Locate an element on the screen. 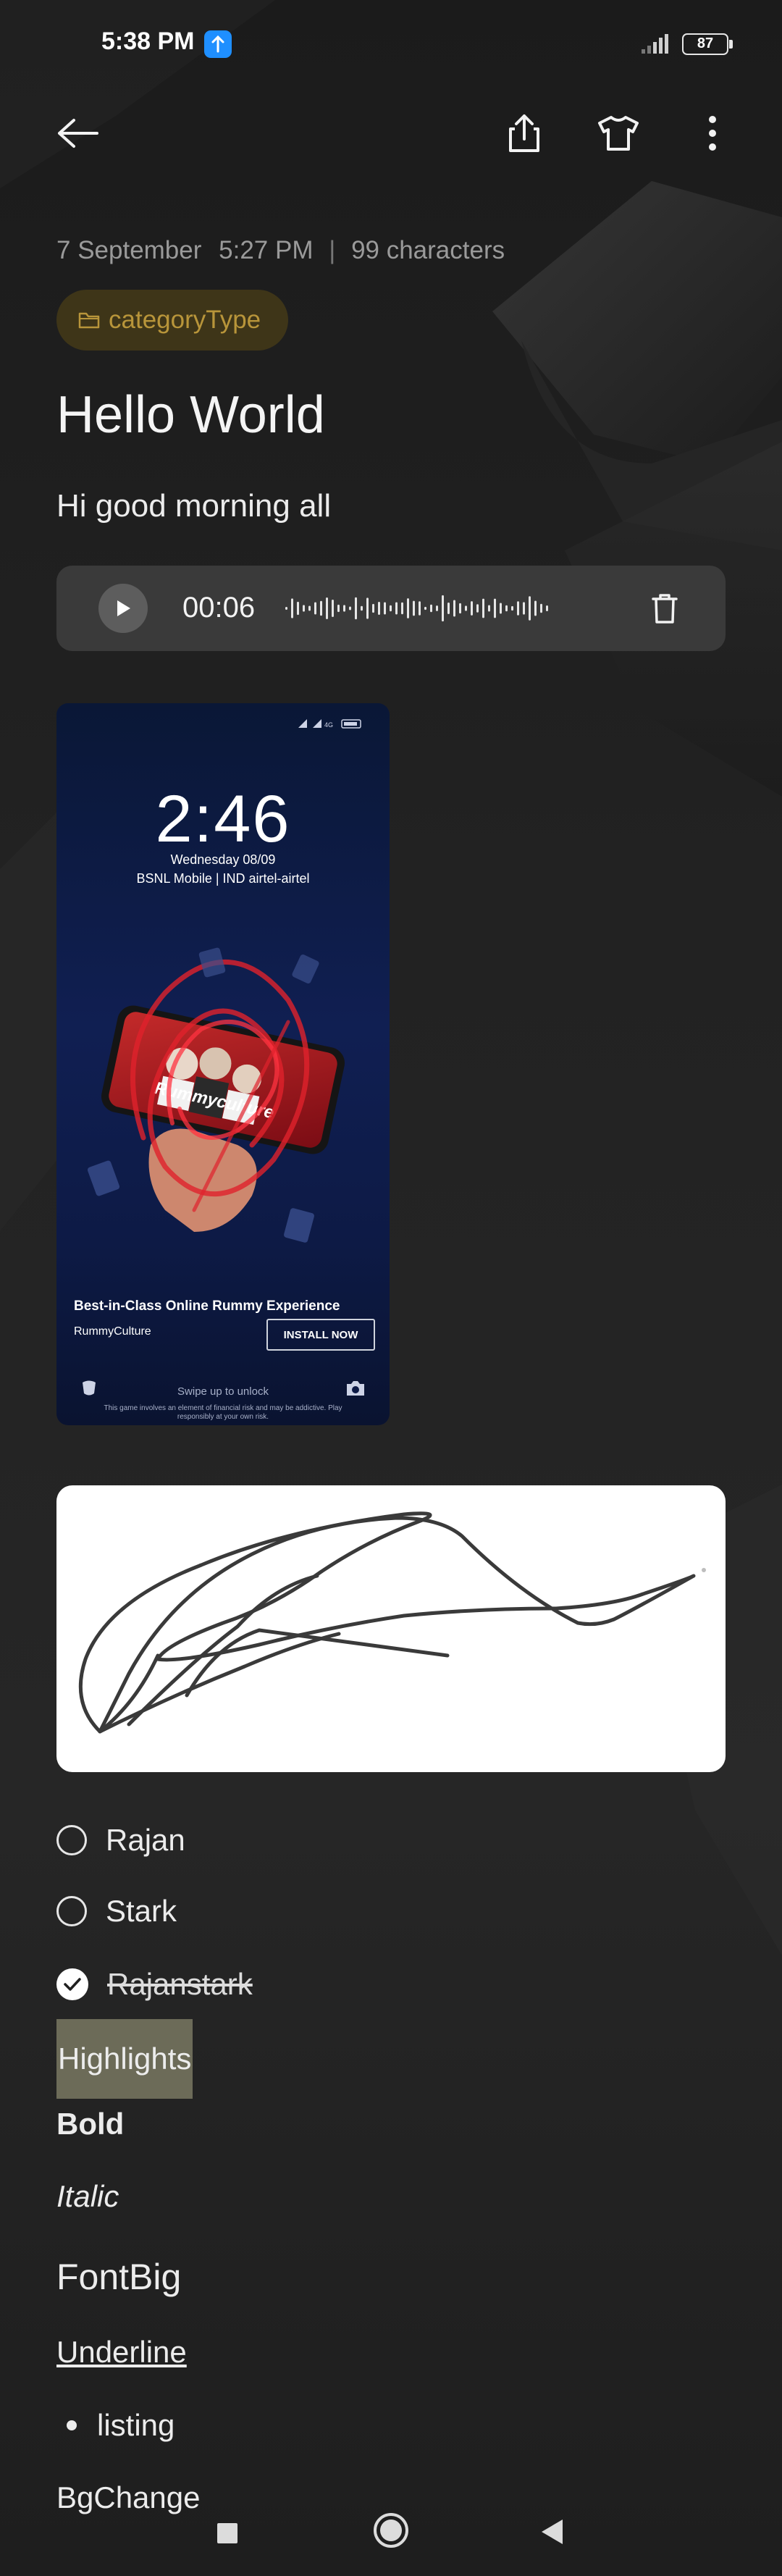 The width and height of the screenshot is (782, 2576). highlighted-text: Highlights is located at coordinates (124, 2059).